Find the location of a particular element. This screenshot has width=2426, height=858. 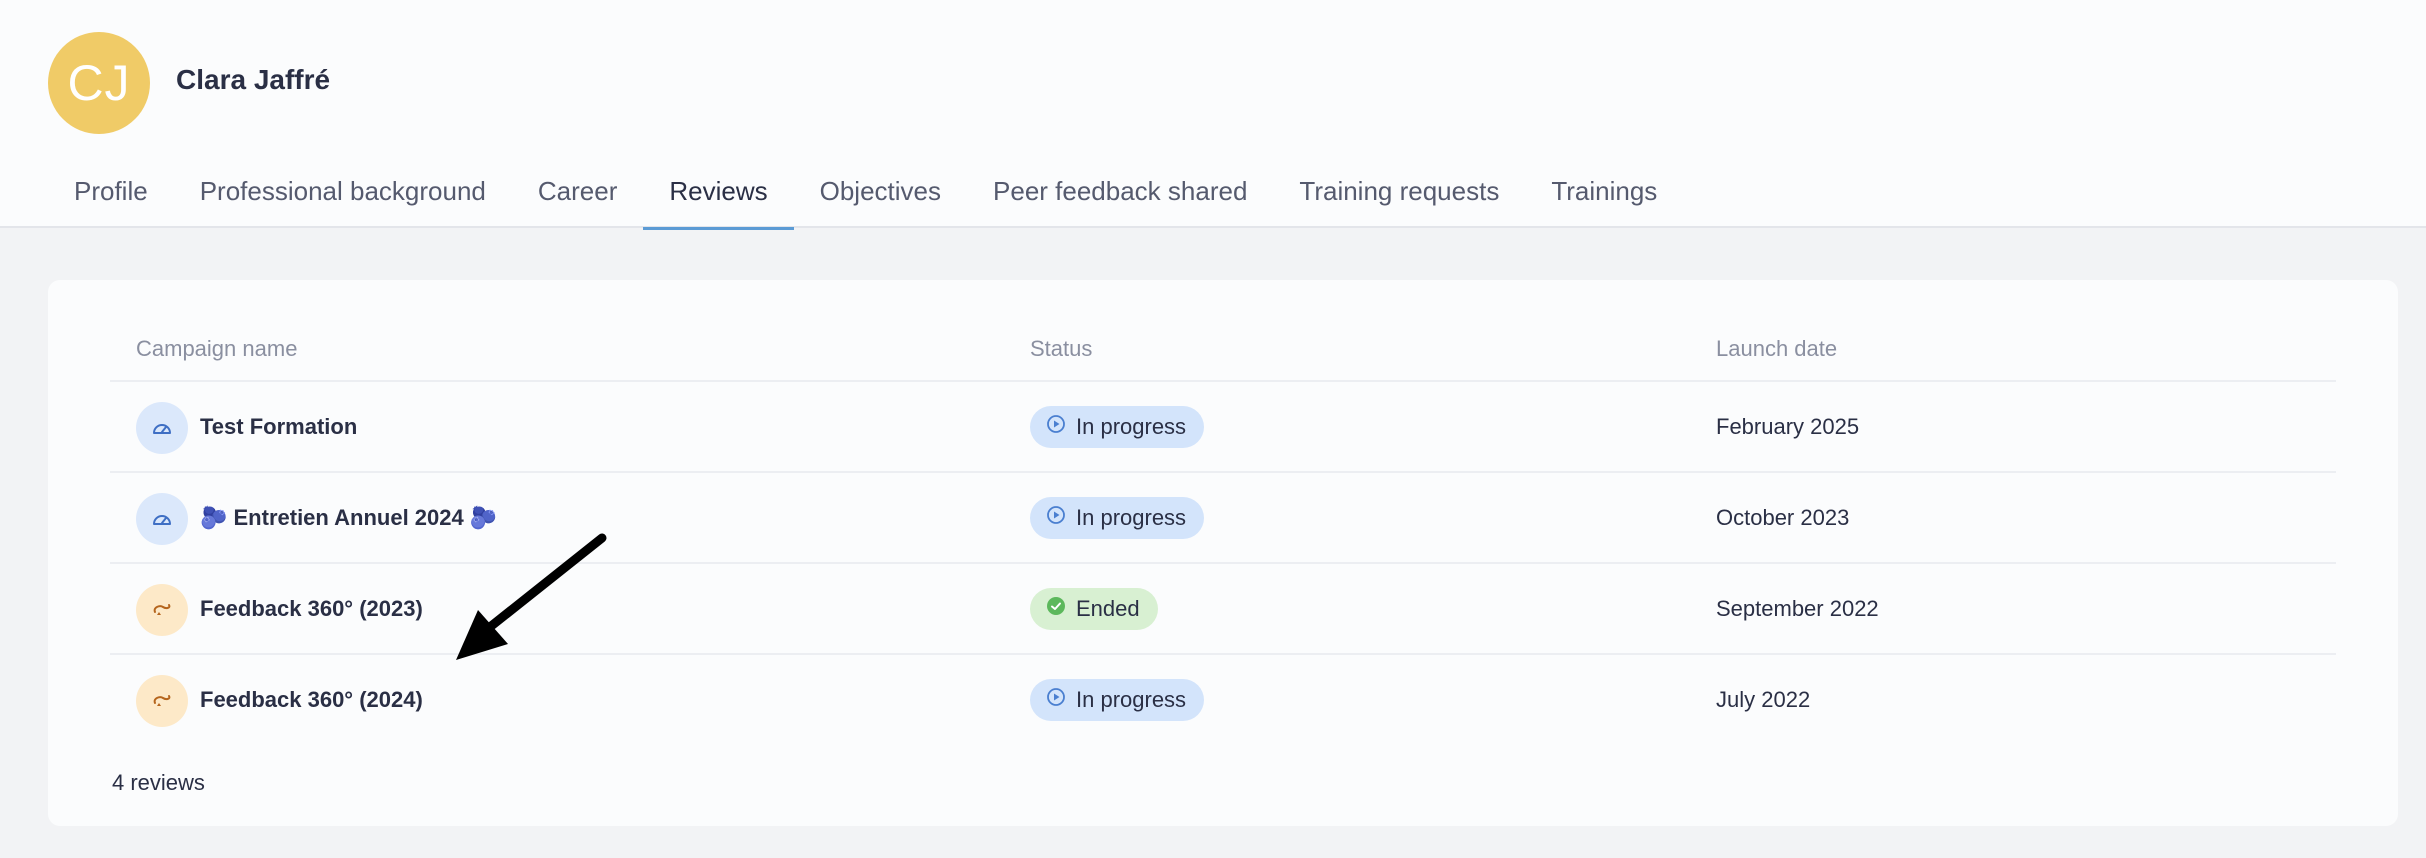

column-header-launch-date: Launch date is located at coordinates (1777, 348).